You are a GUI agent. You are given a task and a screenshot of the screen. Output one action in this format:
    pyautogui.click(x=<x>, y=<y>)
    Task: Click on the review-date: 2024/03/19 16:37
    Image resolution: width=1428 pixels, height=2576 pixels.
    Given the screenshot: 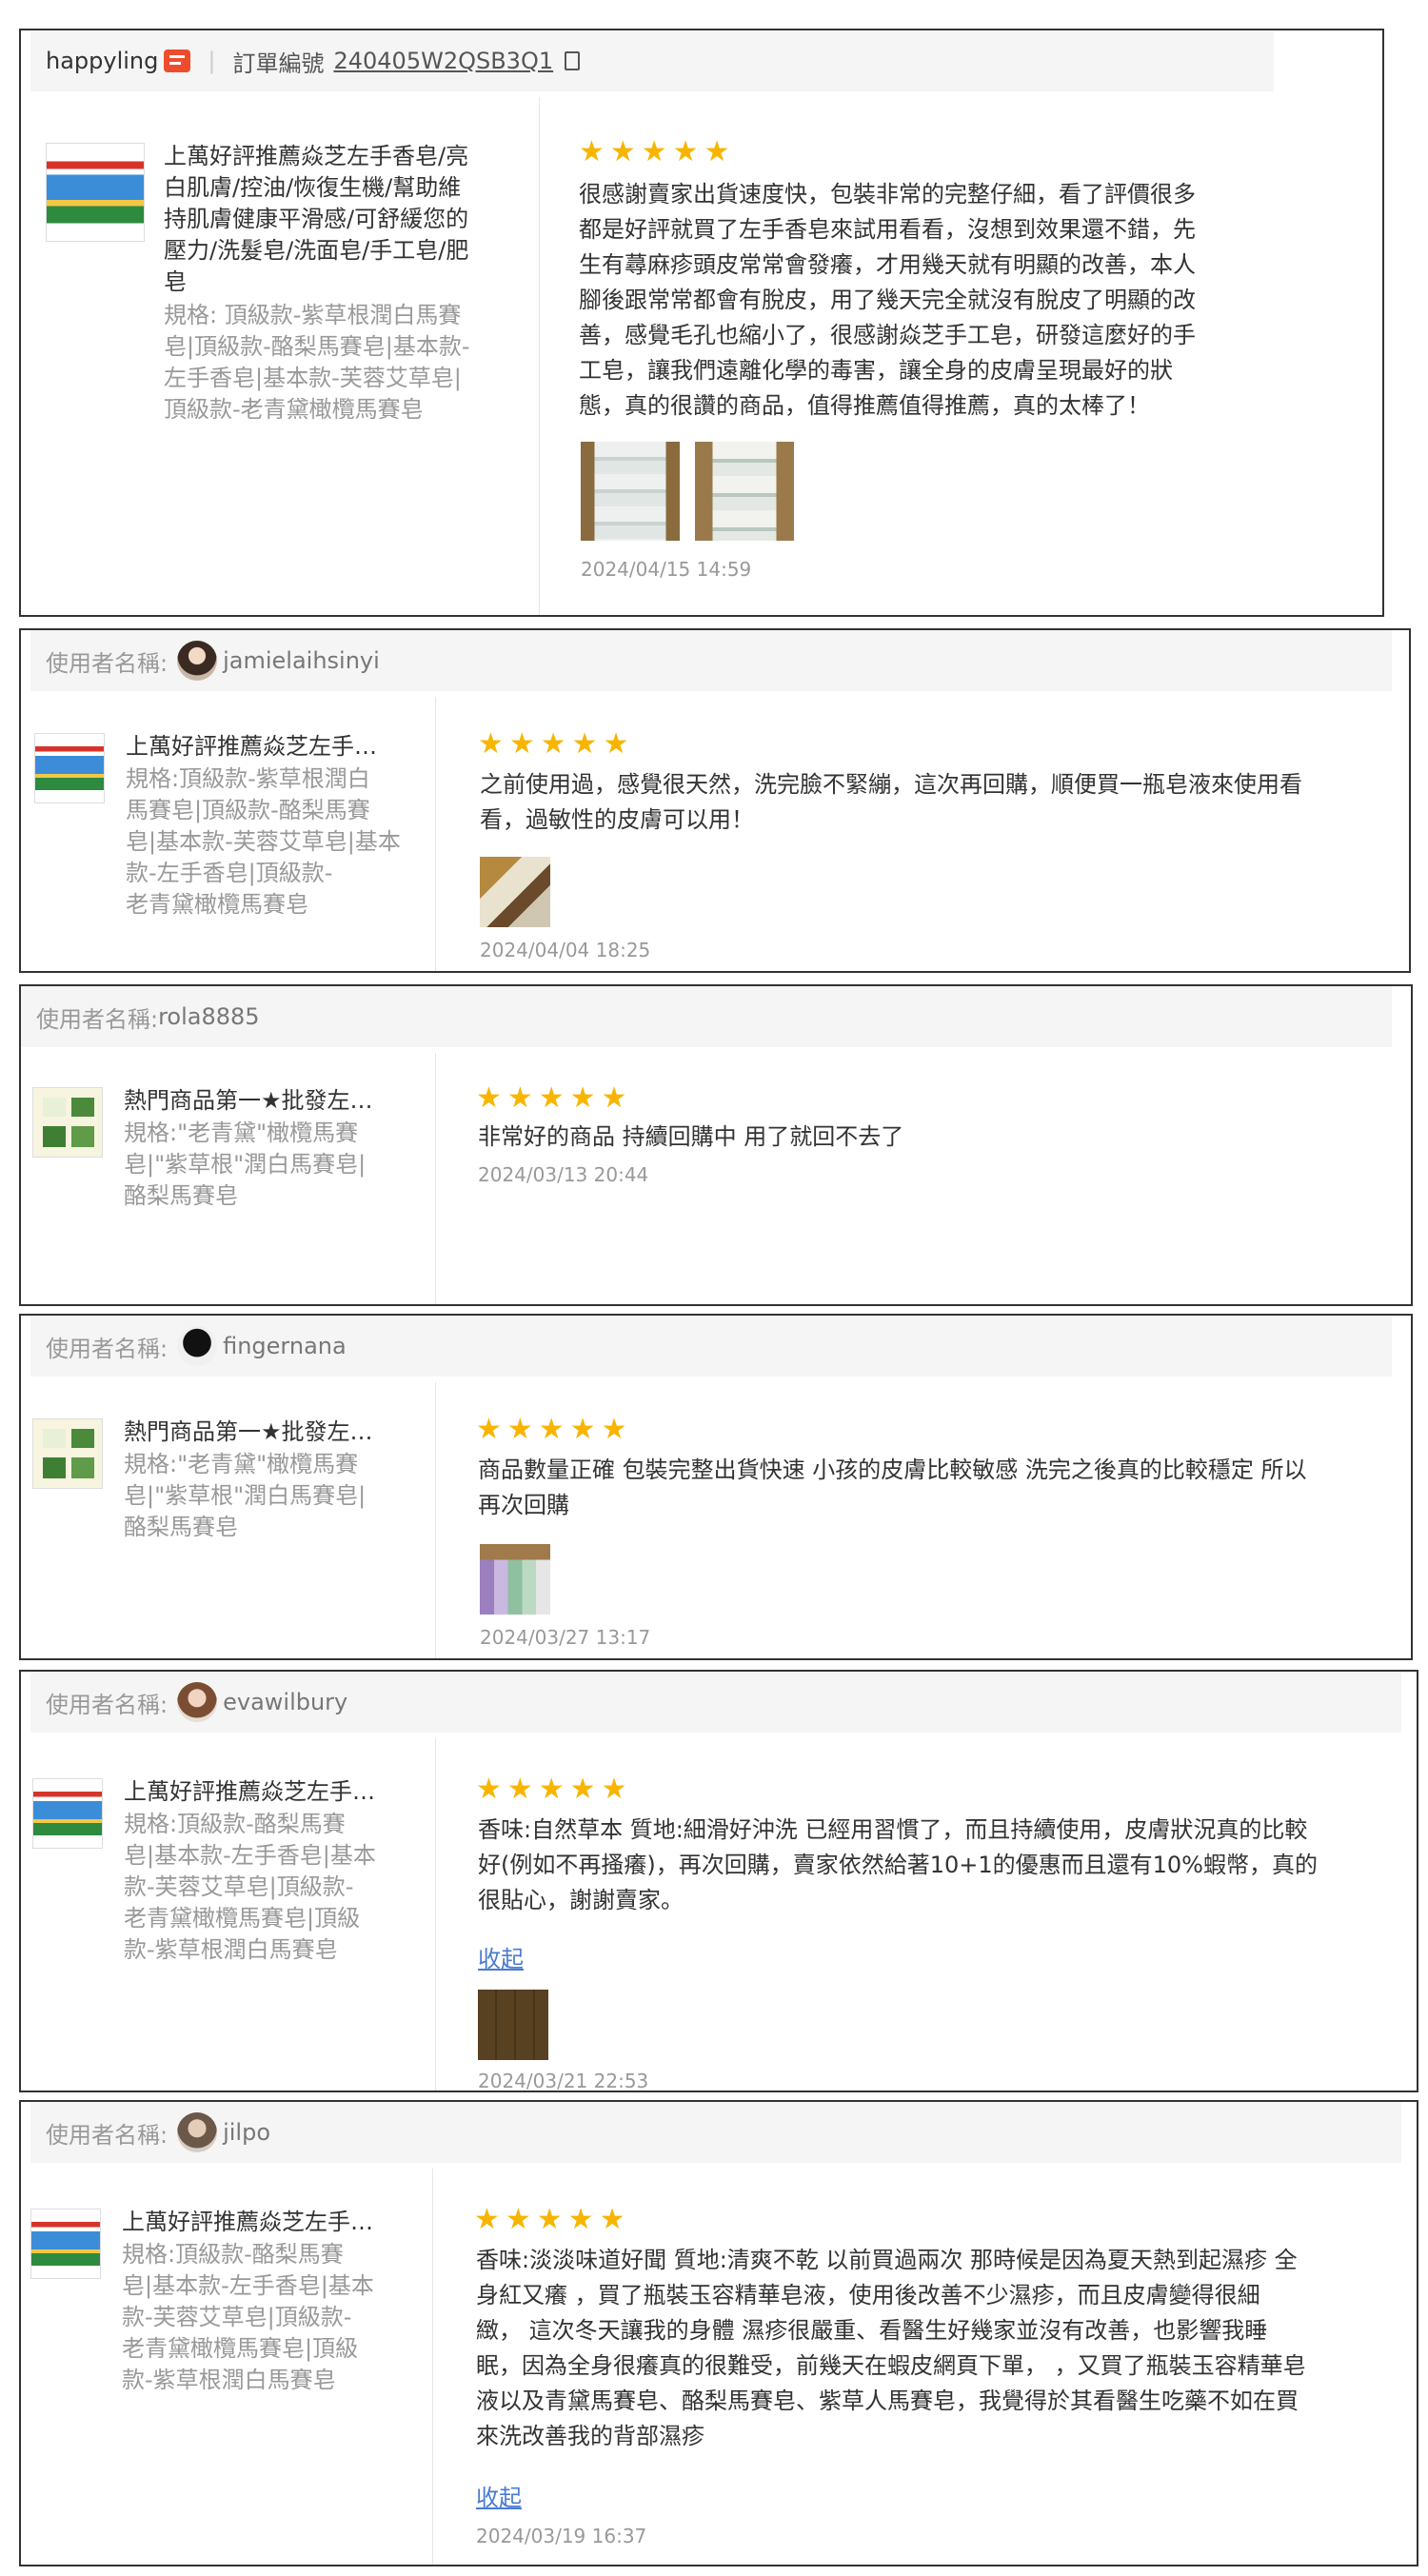 What is the action you would take?
    pyautogui.click(x=561, y=2536)
    